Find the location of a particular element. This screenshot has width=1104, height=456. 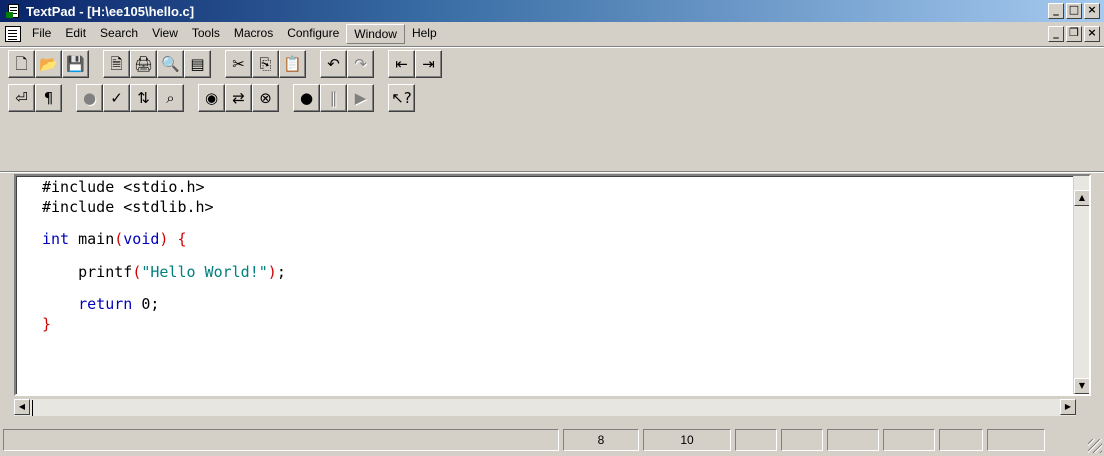

menu-view: View is located at coordinates (165, 34).